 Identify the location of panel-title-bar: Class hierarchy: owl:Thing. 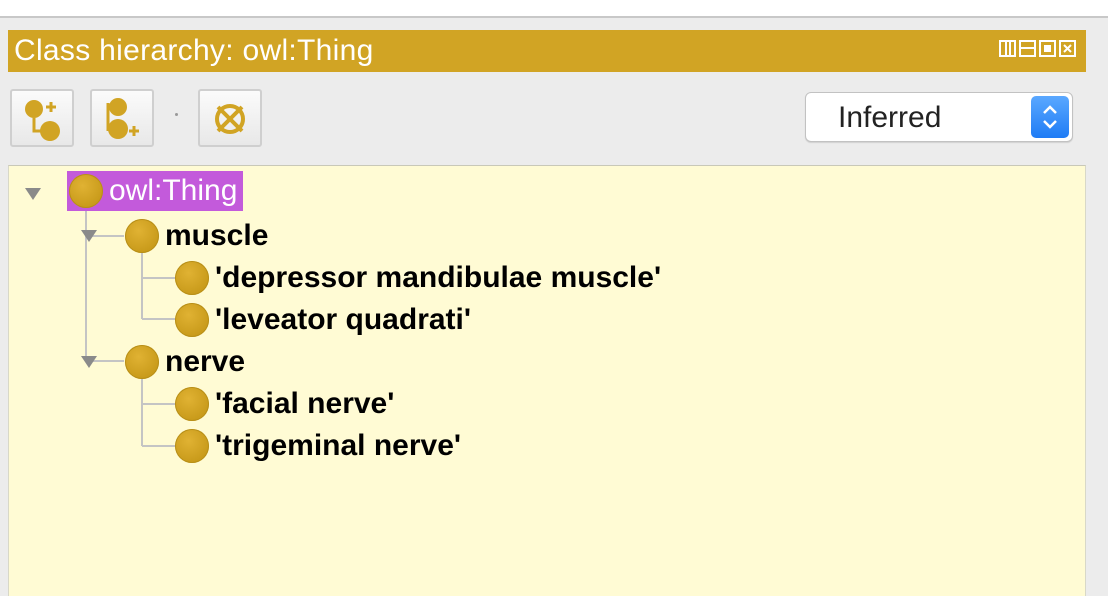
(547, 51).